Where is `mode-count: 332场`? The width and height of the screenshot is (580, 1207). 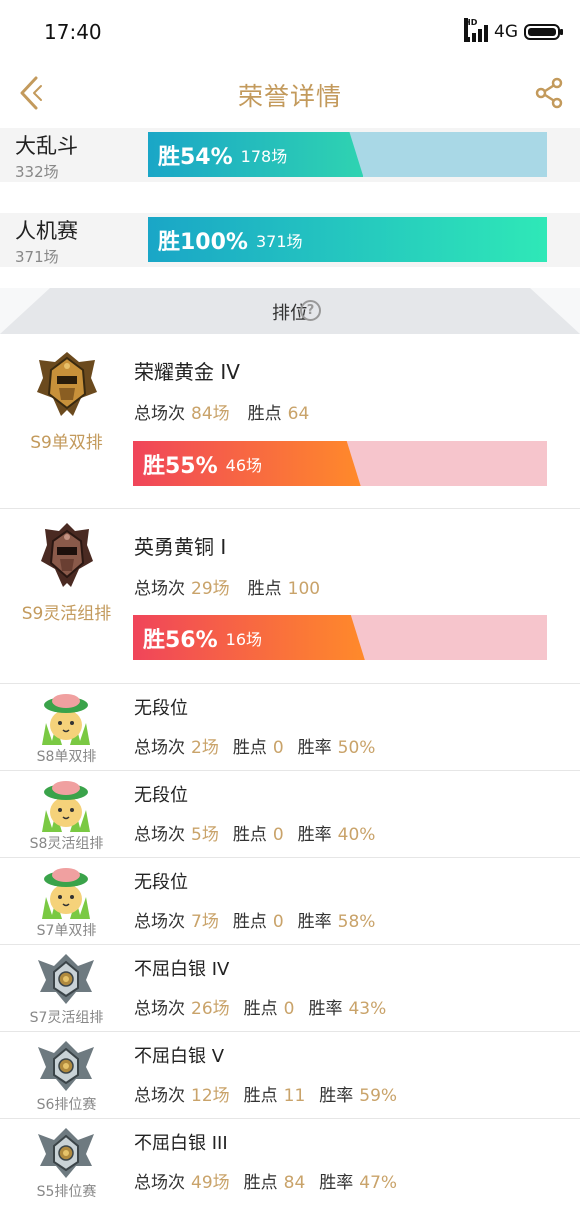 mode-count: 332场 is located at coordinates (37, 172).